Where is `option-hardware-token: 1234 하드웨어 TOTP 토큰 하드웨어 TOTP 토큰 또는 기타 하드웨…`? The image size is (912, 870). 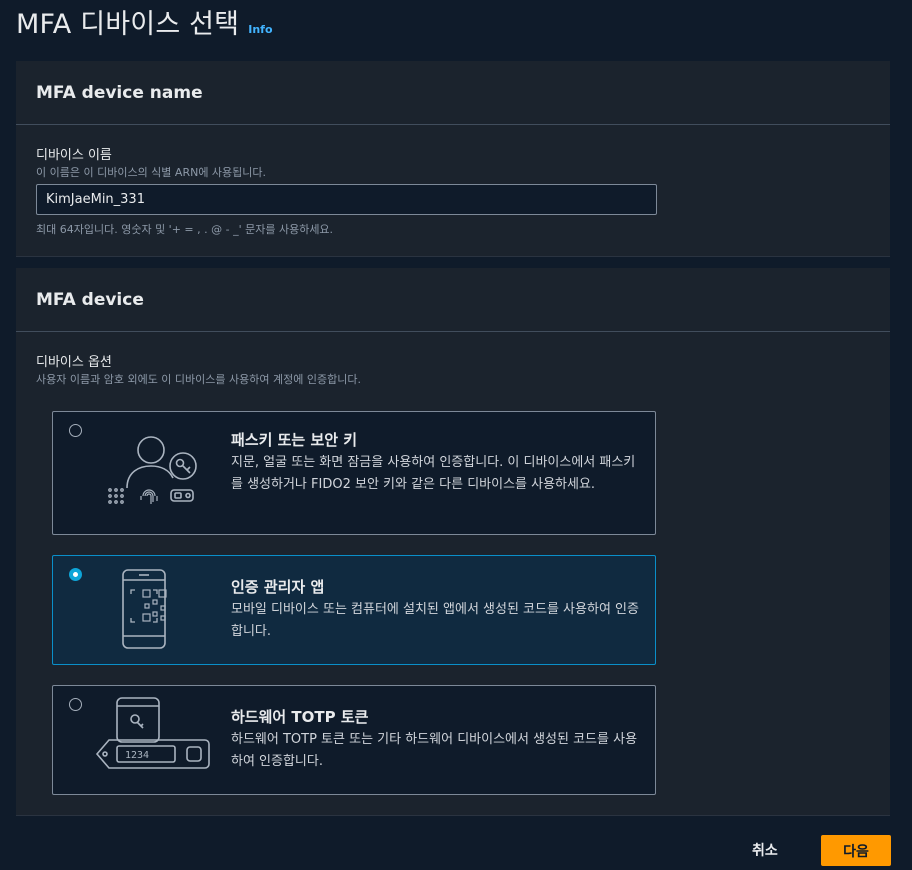 option-hardware-token: 1234 하드웨어 TOTP 토큰 하드웨어 TOTP 토큰 또는 기타 하드웨… is located at coordinates (354, 740).